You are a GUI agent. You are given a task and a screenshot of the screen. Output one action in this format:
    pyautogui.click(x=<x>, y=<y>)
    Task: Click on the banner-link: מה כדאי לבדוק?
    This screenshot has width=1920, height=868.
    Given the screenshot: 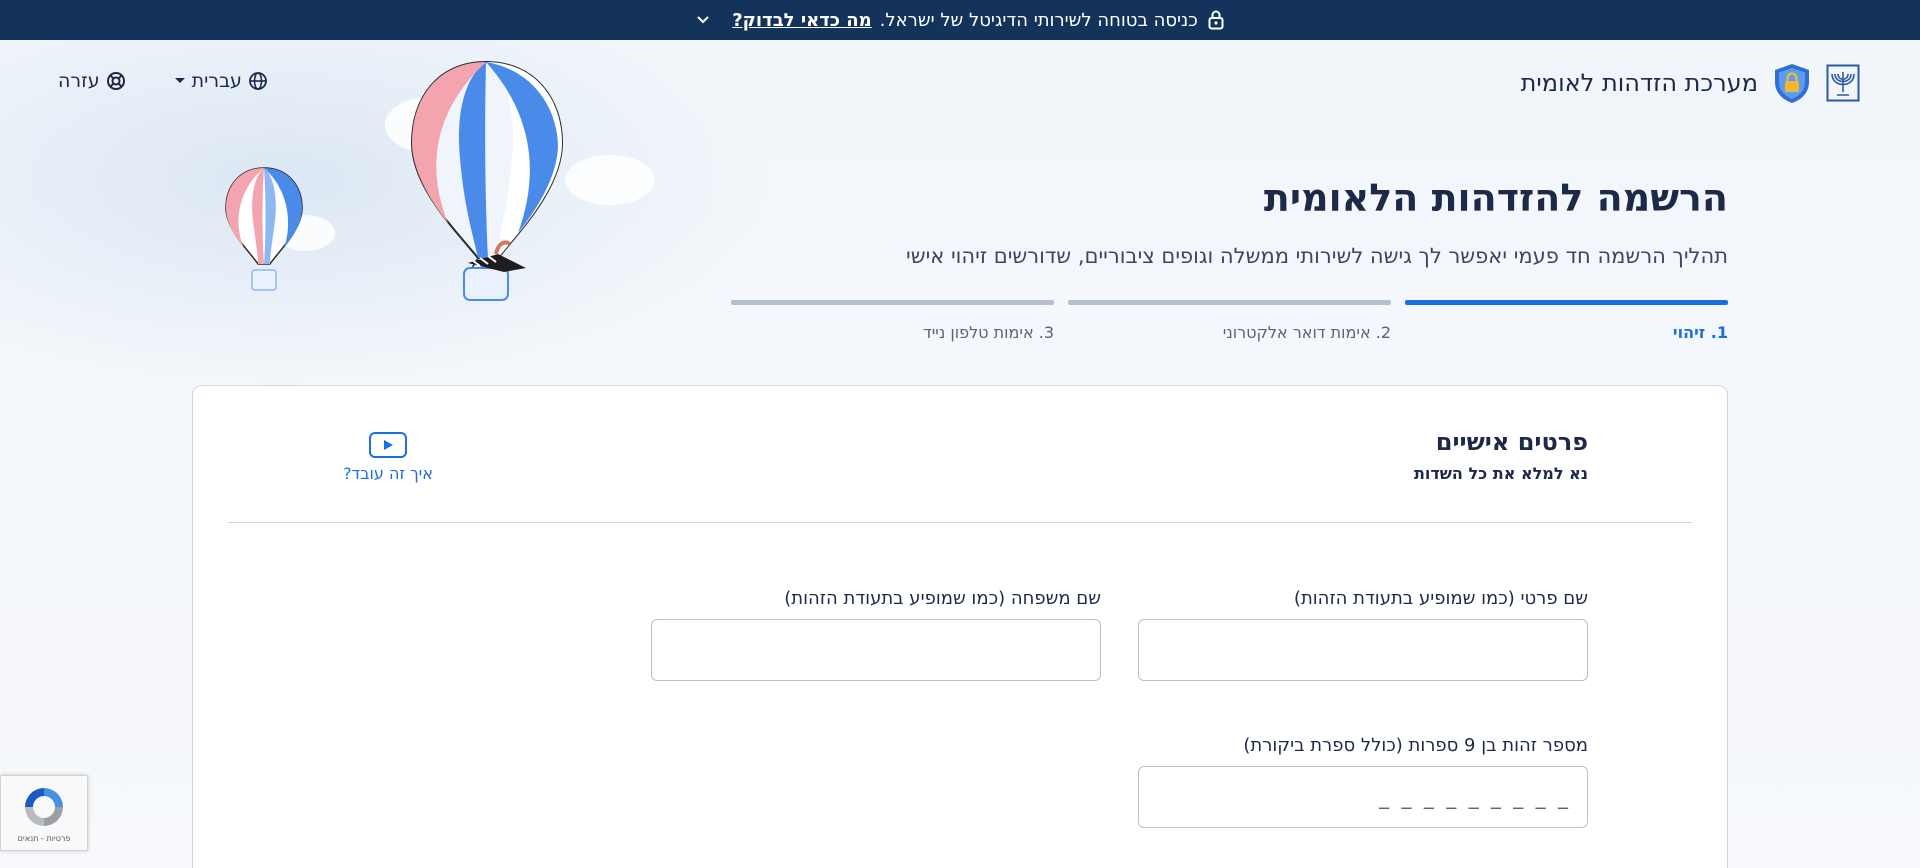 What is the action you would take?
    pyautogui.click(x=801, y=20)
    